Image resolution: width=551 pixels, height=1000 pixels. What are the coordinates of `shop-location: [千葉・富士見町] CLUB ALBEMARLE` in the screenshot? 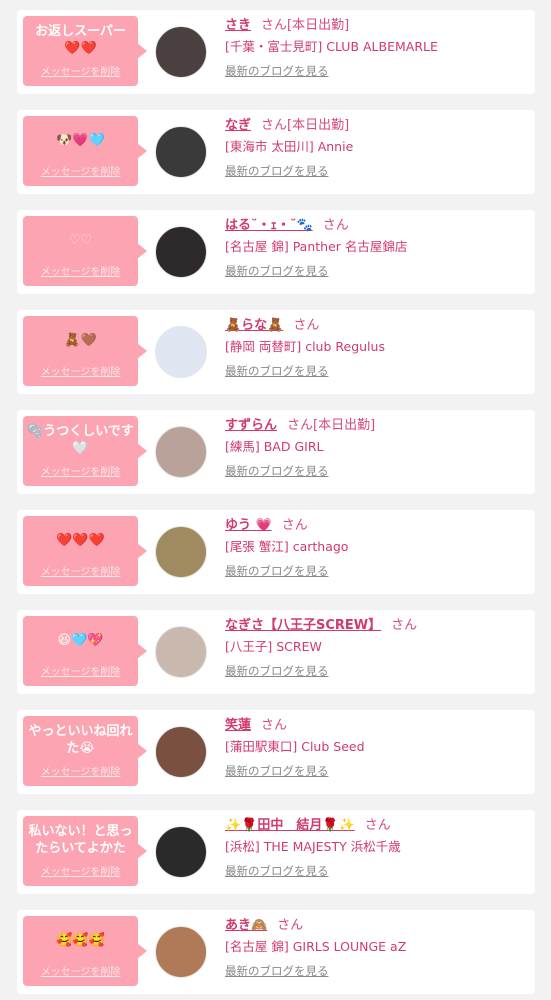 It's located at (331, 46).